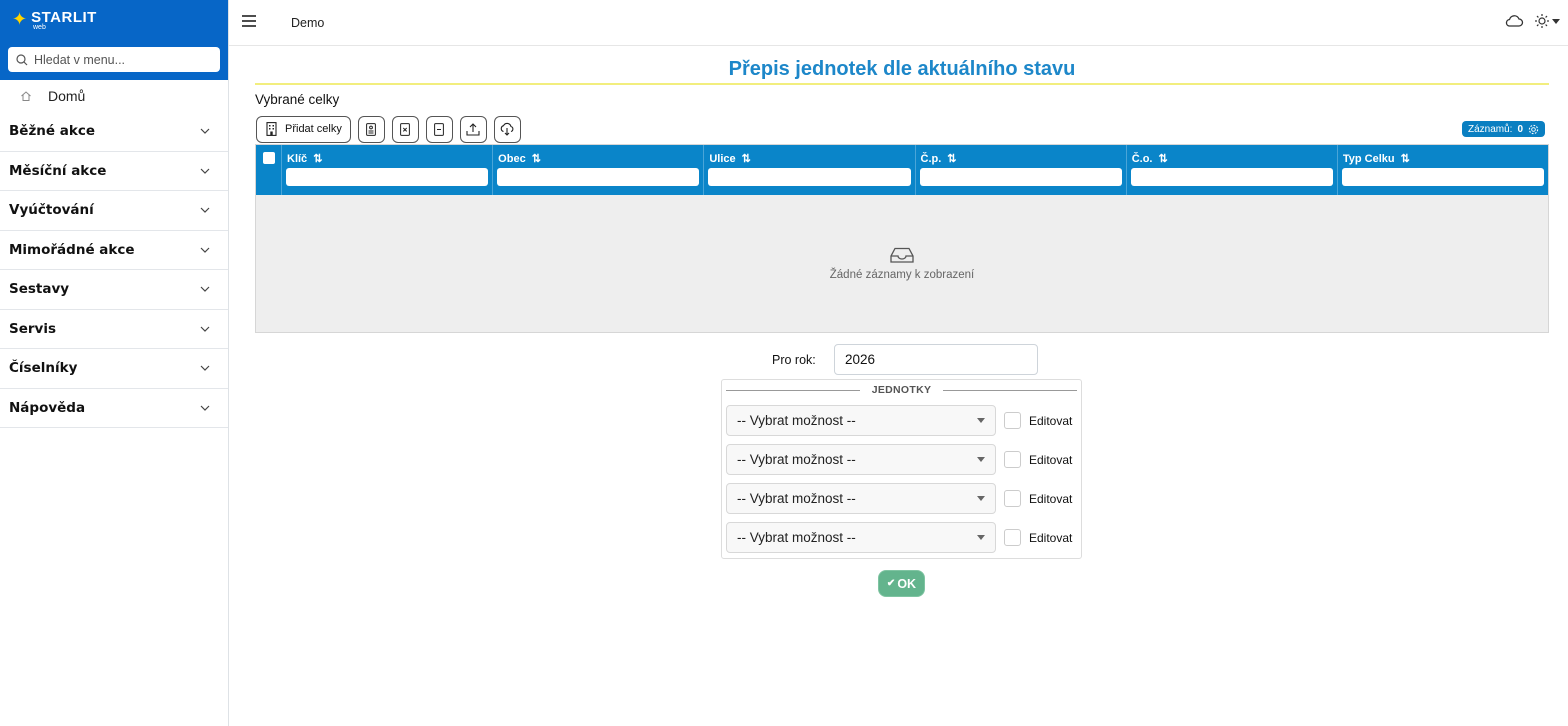 The image size is (1568, 726). What do you see at coordinates (54, 19) in the screenshot?
I see `starlit-logo: ✦ STARLIT` at bounding box center [54, 19].